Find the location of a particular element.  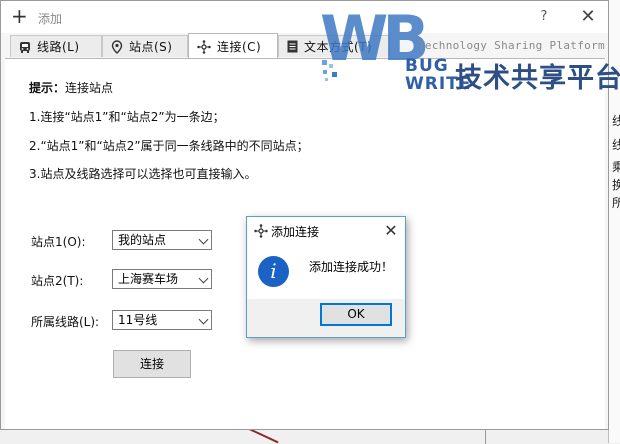

dialog-close-button: ✕ is located at coordinates (391, 231).